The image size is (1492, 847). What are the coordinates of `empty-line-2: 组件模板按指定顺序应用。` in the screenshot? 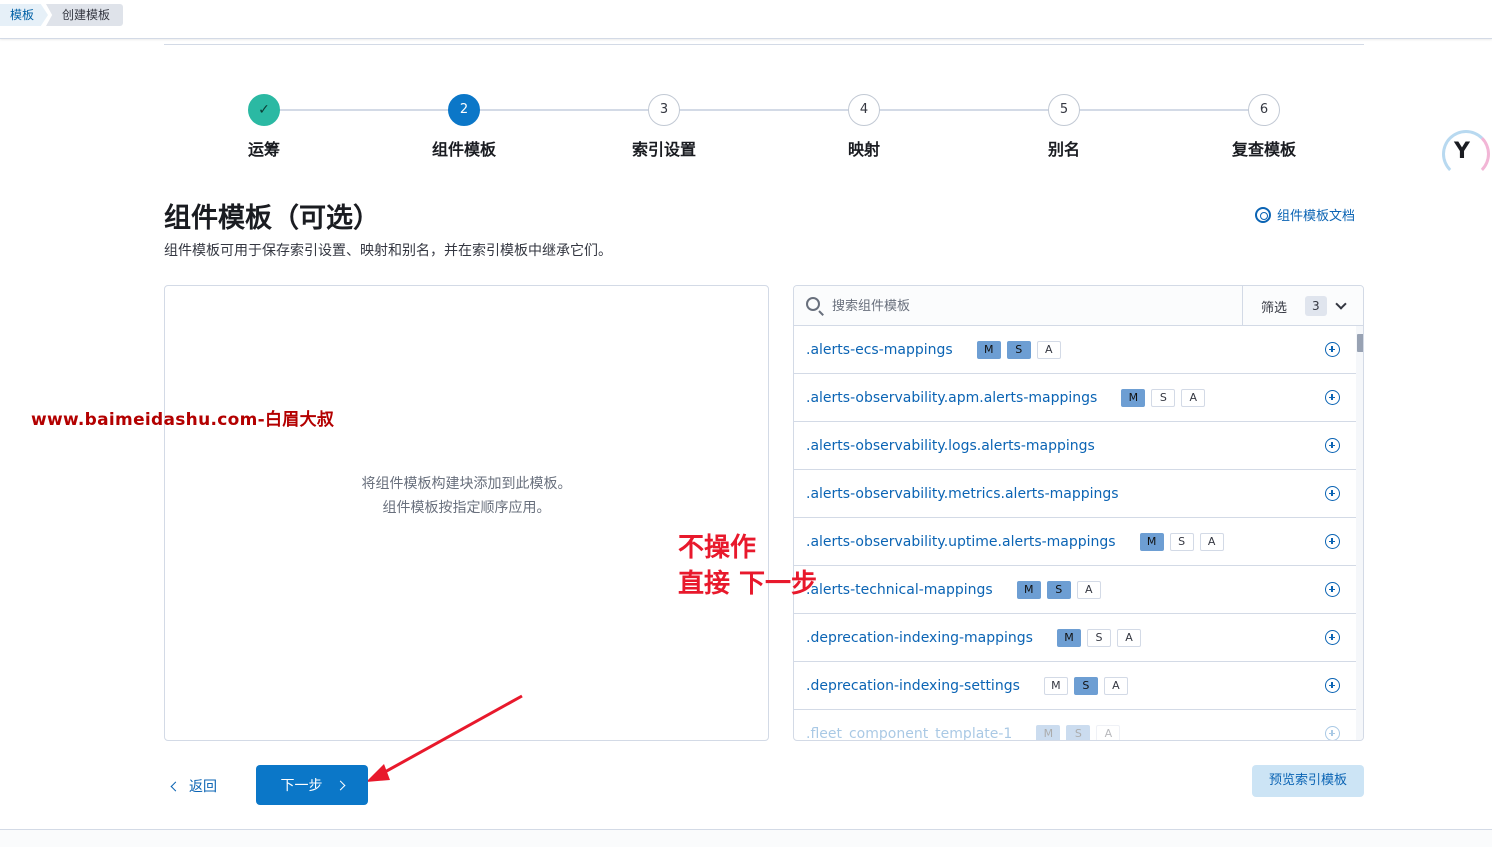 It's located at (466, 508).